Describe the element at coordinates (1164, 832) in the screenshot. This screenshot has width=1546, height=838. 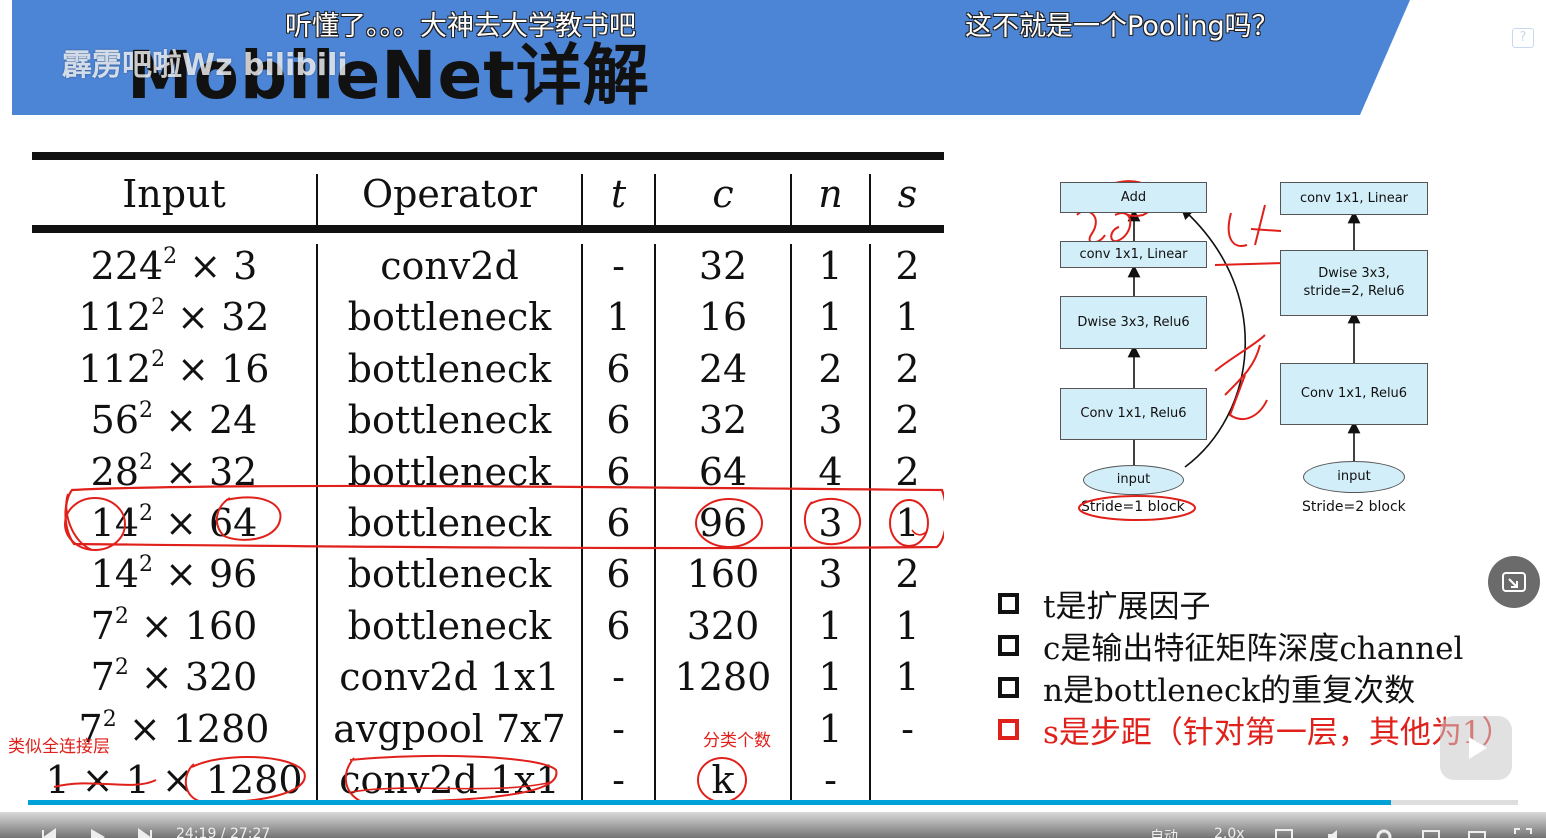
I see `autoplay-toggle: 自动` at that location.